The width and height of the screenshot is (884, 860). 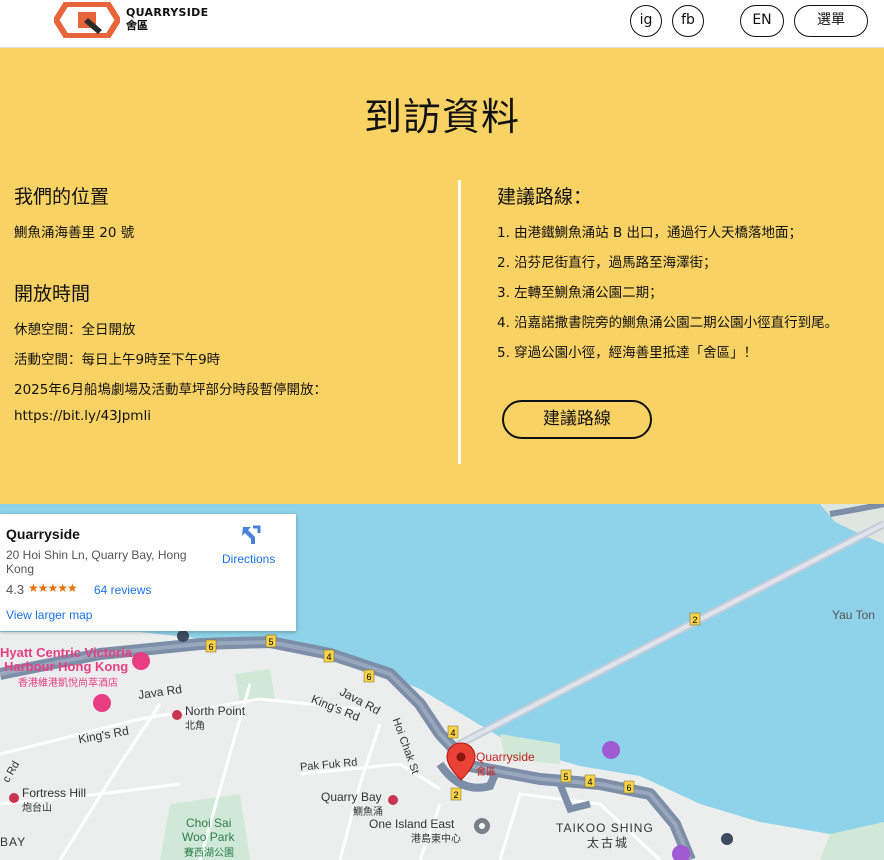 I want to click on map-label-yau-tong: Yau Ton, so click(x=853, y=615).